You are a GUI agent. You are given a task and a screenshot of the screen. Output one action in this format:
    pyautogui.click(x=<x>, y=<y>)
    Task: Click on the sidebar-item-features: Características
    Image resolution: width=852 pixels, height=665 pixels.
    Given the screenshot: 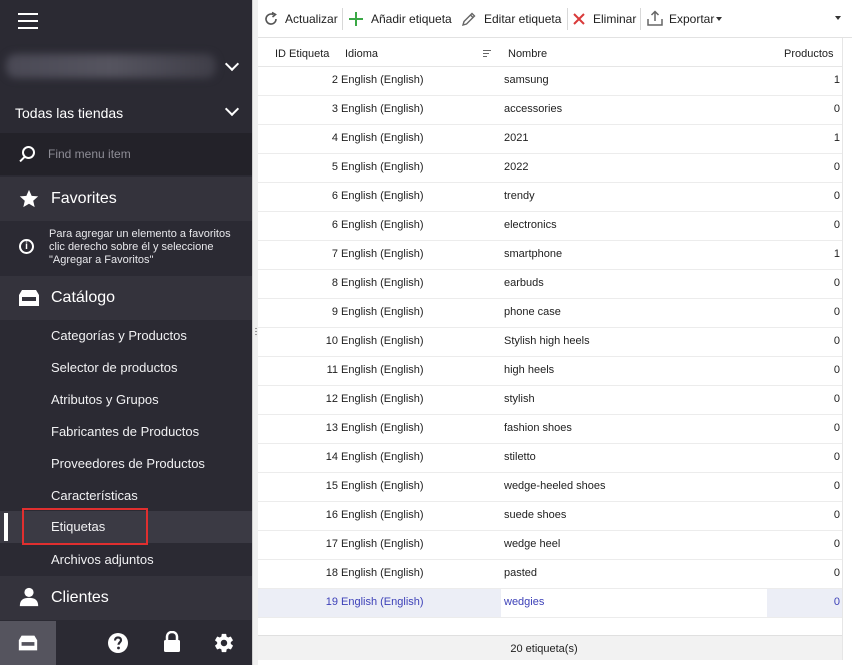 What is the action you would take?
    pyautogui.click(x=126, y=496)
    